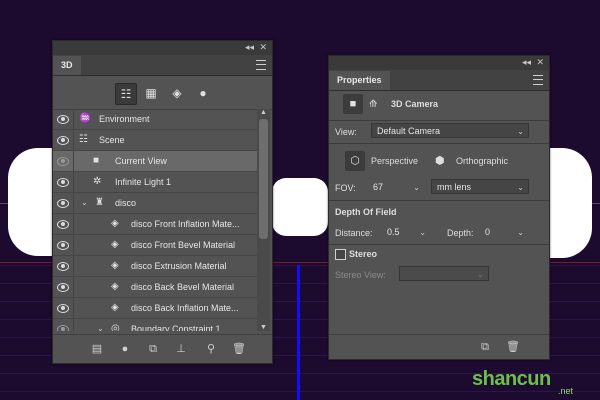 This screenshot has width=600, height=400. What do you see at coordinates (439, 63) in the screenshot?
I see `panel-properties-titlebar: ◂◂ ✕` at bounding box center [439, 63].